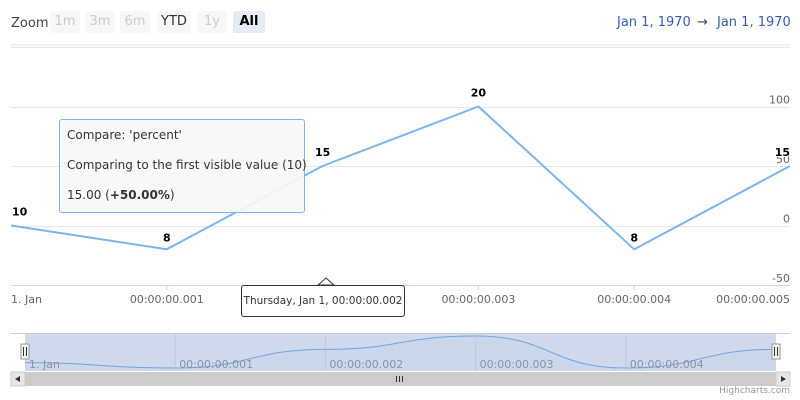  What do you see at coordinates (121, 195) in the screenshot?
I see `tooltip-line-value: 15.00 (+50.00%)` at bounding box center [121, 195].